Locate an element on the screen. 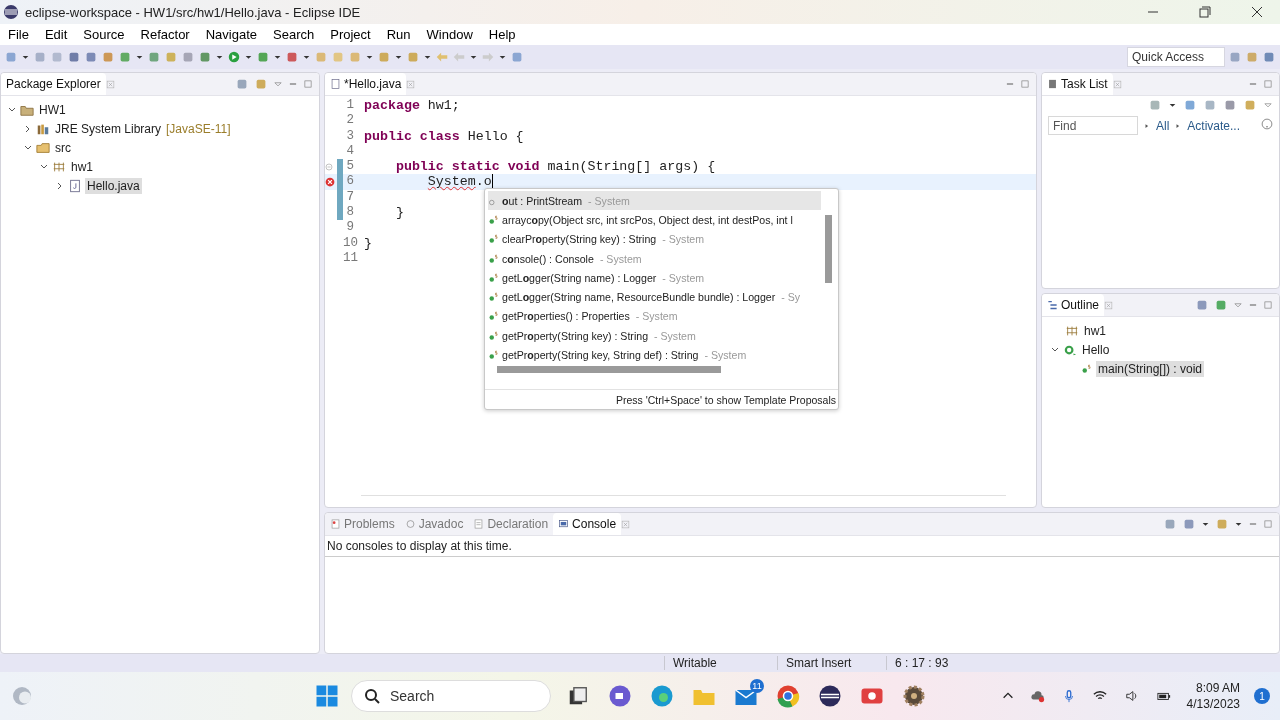  status-text: Writable is located at coordinates (720, 663).